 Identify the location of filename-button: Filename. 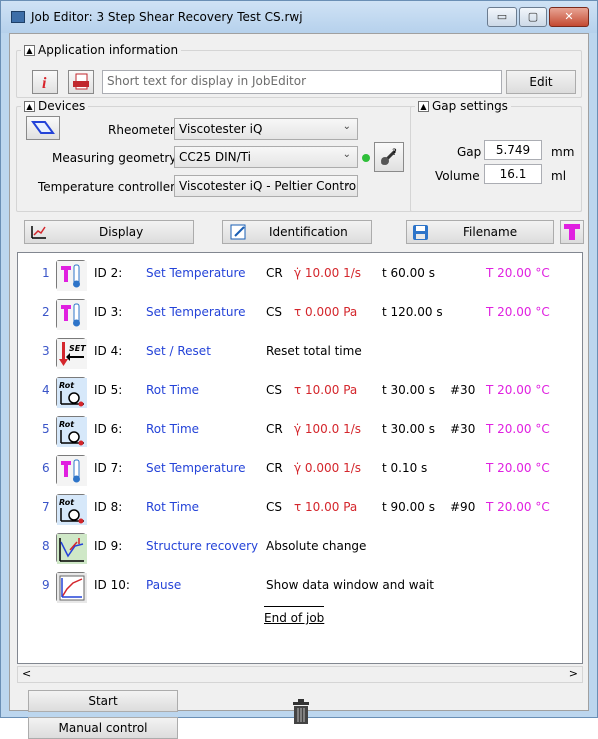
(480, 232).